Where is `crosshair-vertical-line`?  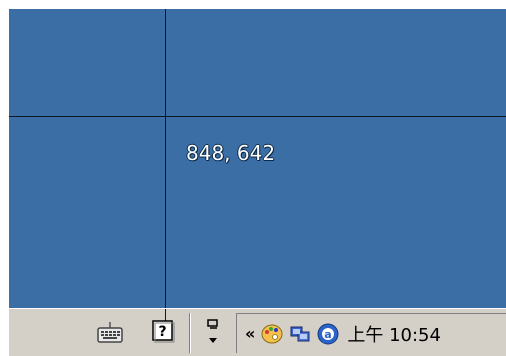
crosshair-vertical-line is located at coordinates (165, 158).